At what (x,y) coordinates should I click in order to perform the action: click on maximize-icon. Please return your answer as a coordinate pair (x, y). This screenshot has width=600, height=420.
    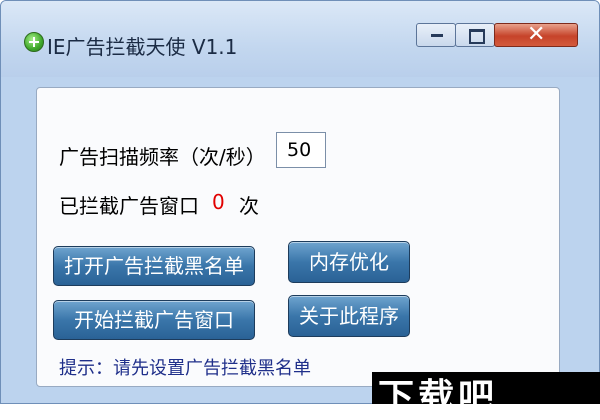
    Looking at the image, I should click on (477, 36).